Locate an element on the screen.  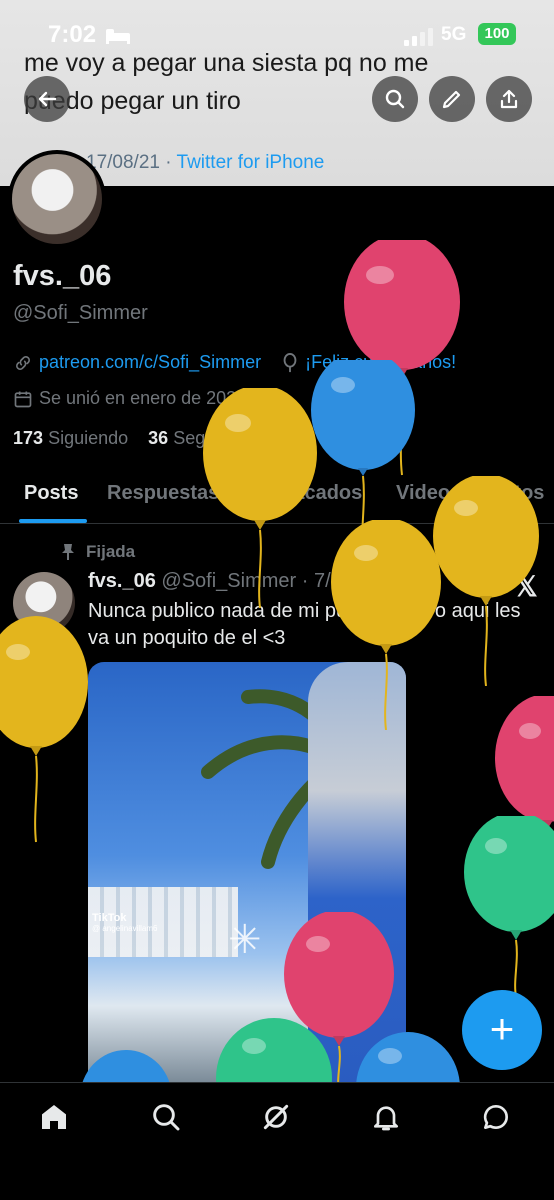
nav-home is located at coordinates (56, 1119).